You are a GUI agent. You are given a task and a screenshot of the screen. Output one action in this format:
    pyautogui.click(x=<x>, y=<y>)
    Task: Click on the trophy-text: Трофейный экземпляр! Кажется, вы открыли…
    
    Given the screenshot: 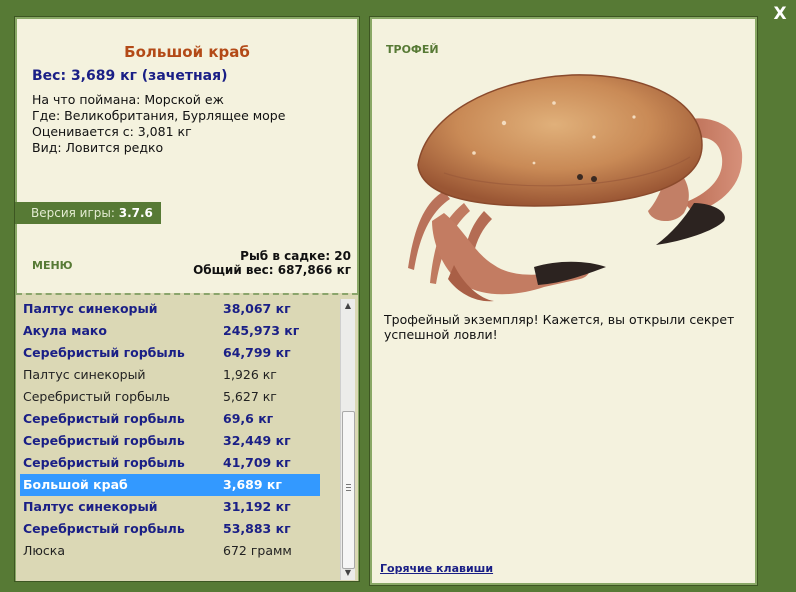 What is the action you would take?
    pyautogui.click(x=559, y=327)
    